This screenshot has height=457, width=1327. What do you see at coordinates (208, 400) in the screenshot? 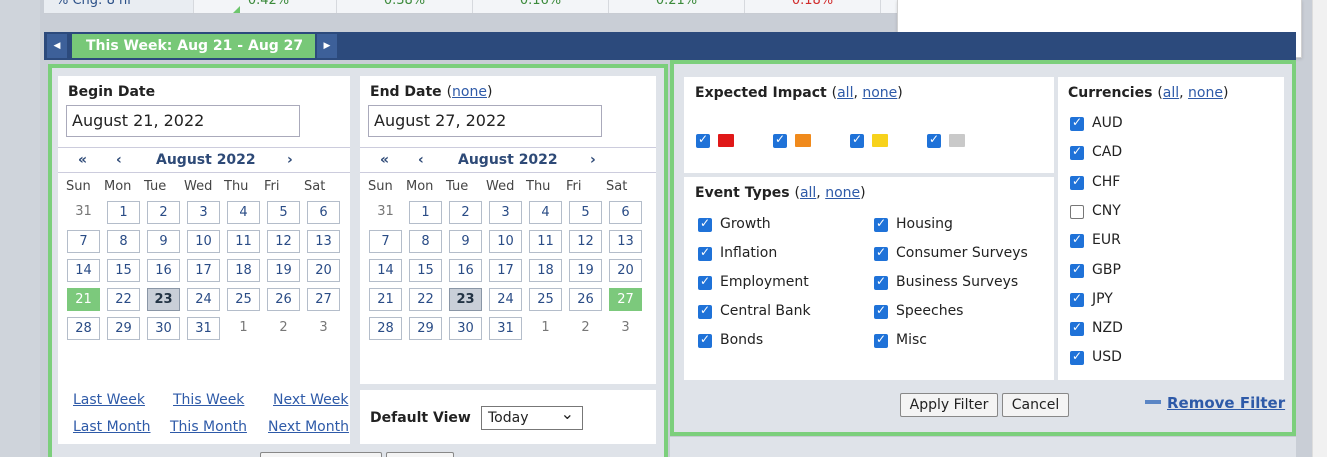
I see `this-week-link: This Week` at bounding box center [208, 400].